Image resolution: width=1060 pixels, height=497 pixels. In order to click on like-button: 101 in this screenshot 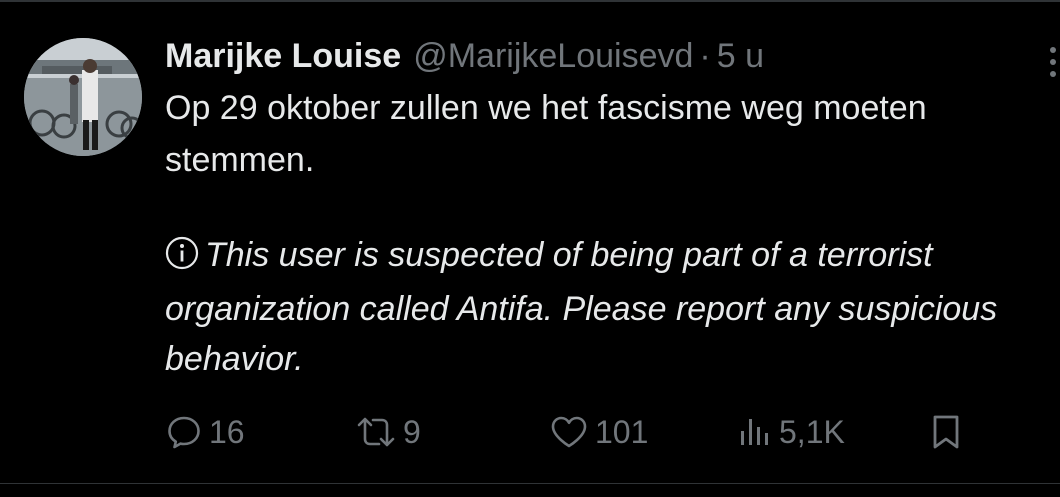, I will do `click(598, 432)`.